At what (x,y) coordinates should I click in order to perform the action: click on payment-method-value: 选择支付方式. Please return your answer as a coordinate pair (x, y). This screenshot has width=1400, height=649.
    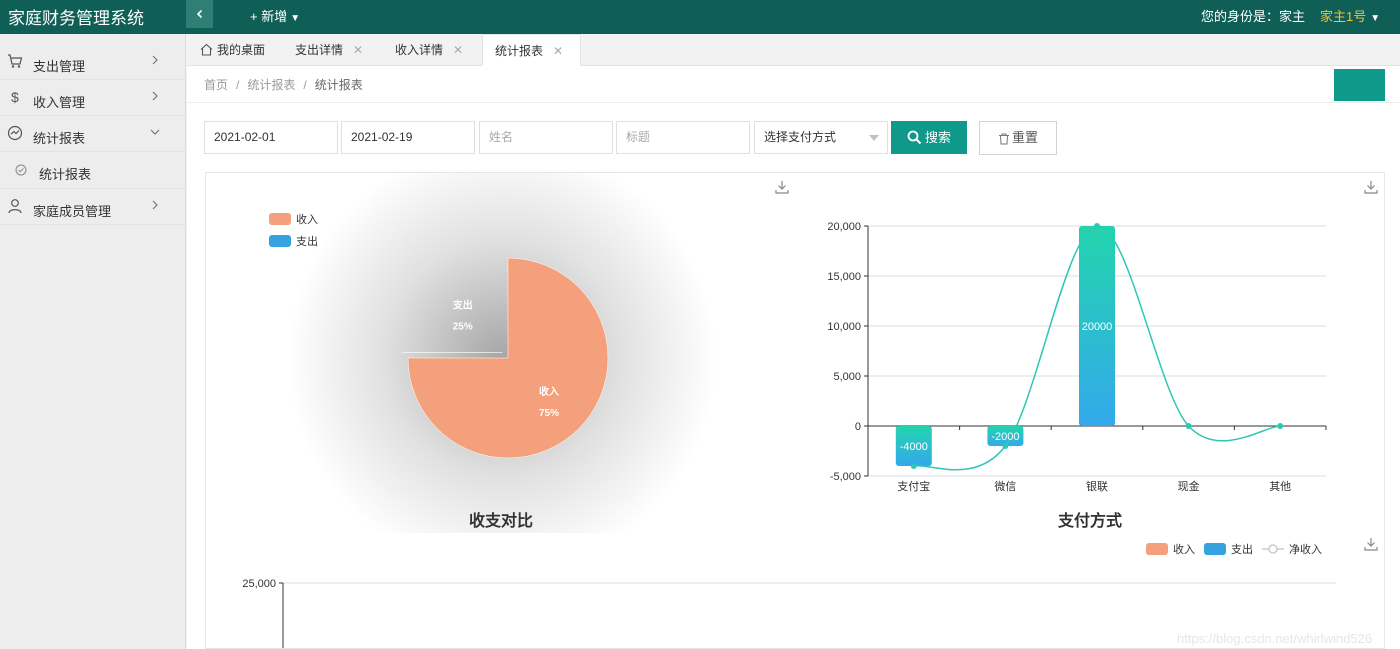
    Looking at the image, I should click on (800, 137).